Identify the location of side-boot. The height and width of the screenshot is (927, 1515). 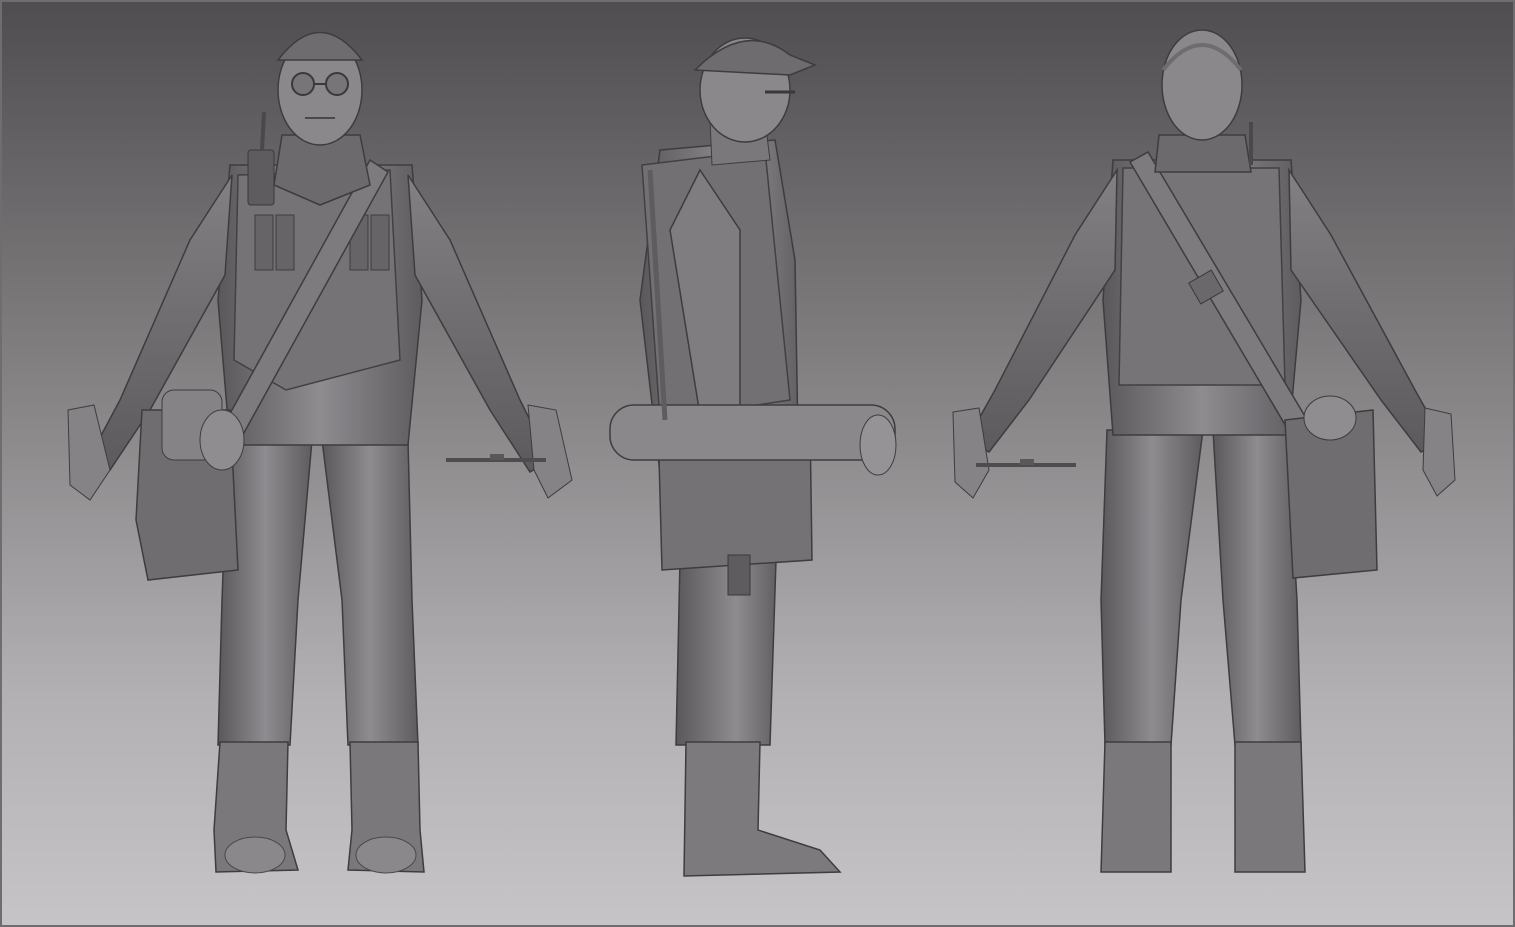
(762, 809).